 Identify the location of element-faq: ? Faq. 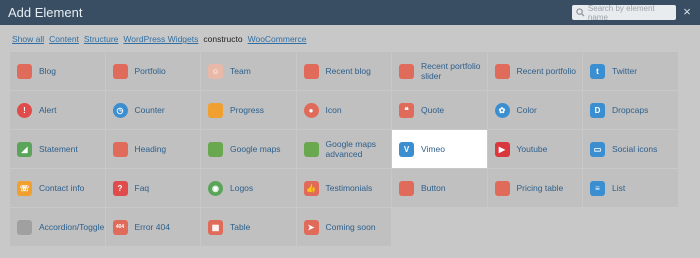
(152, 188).